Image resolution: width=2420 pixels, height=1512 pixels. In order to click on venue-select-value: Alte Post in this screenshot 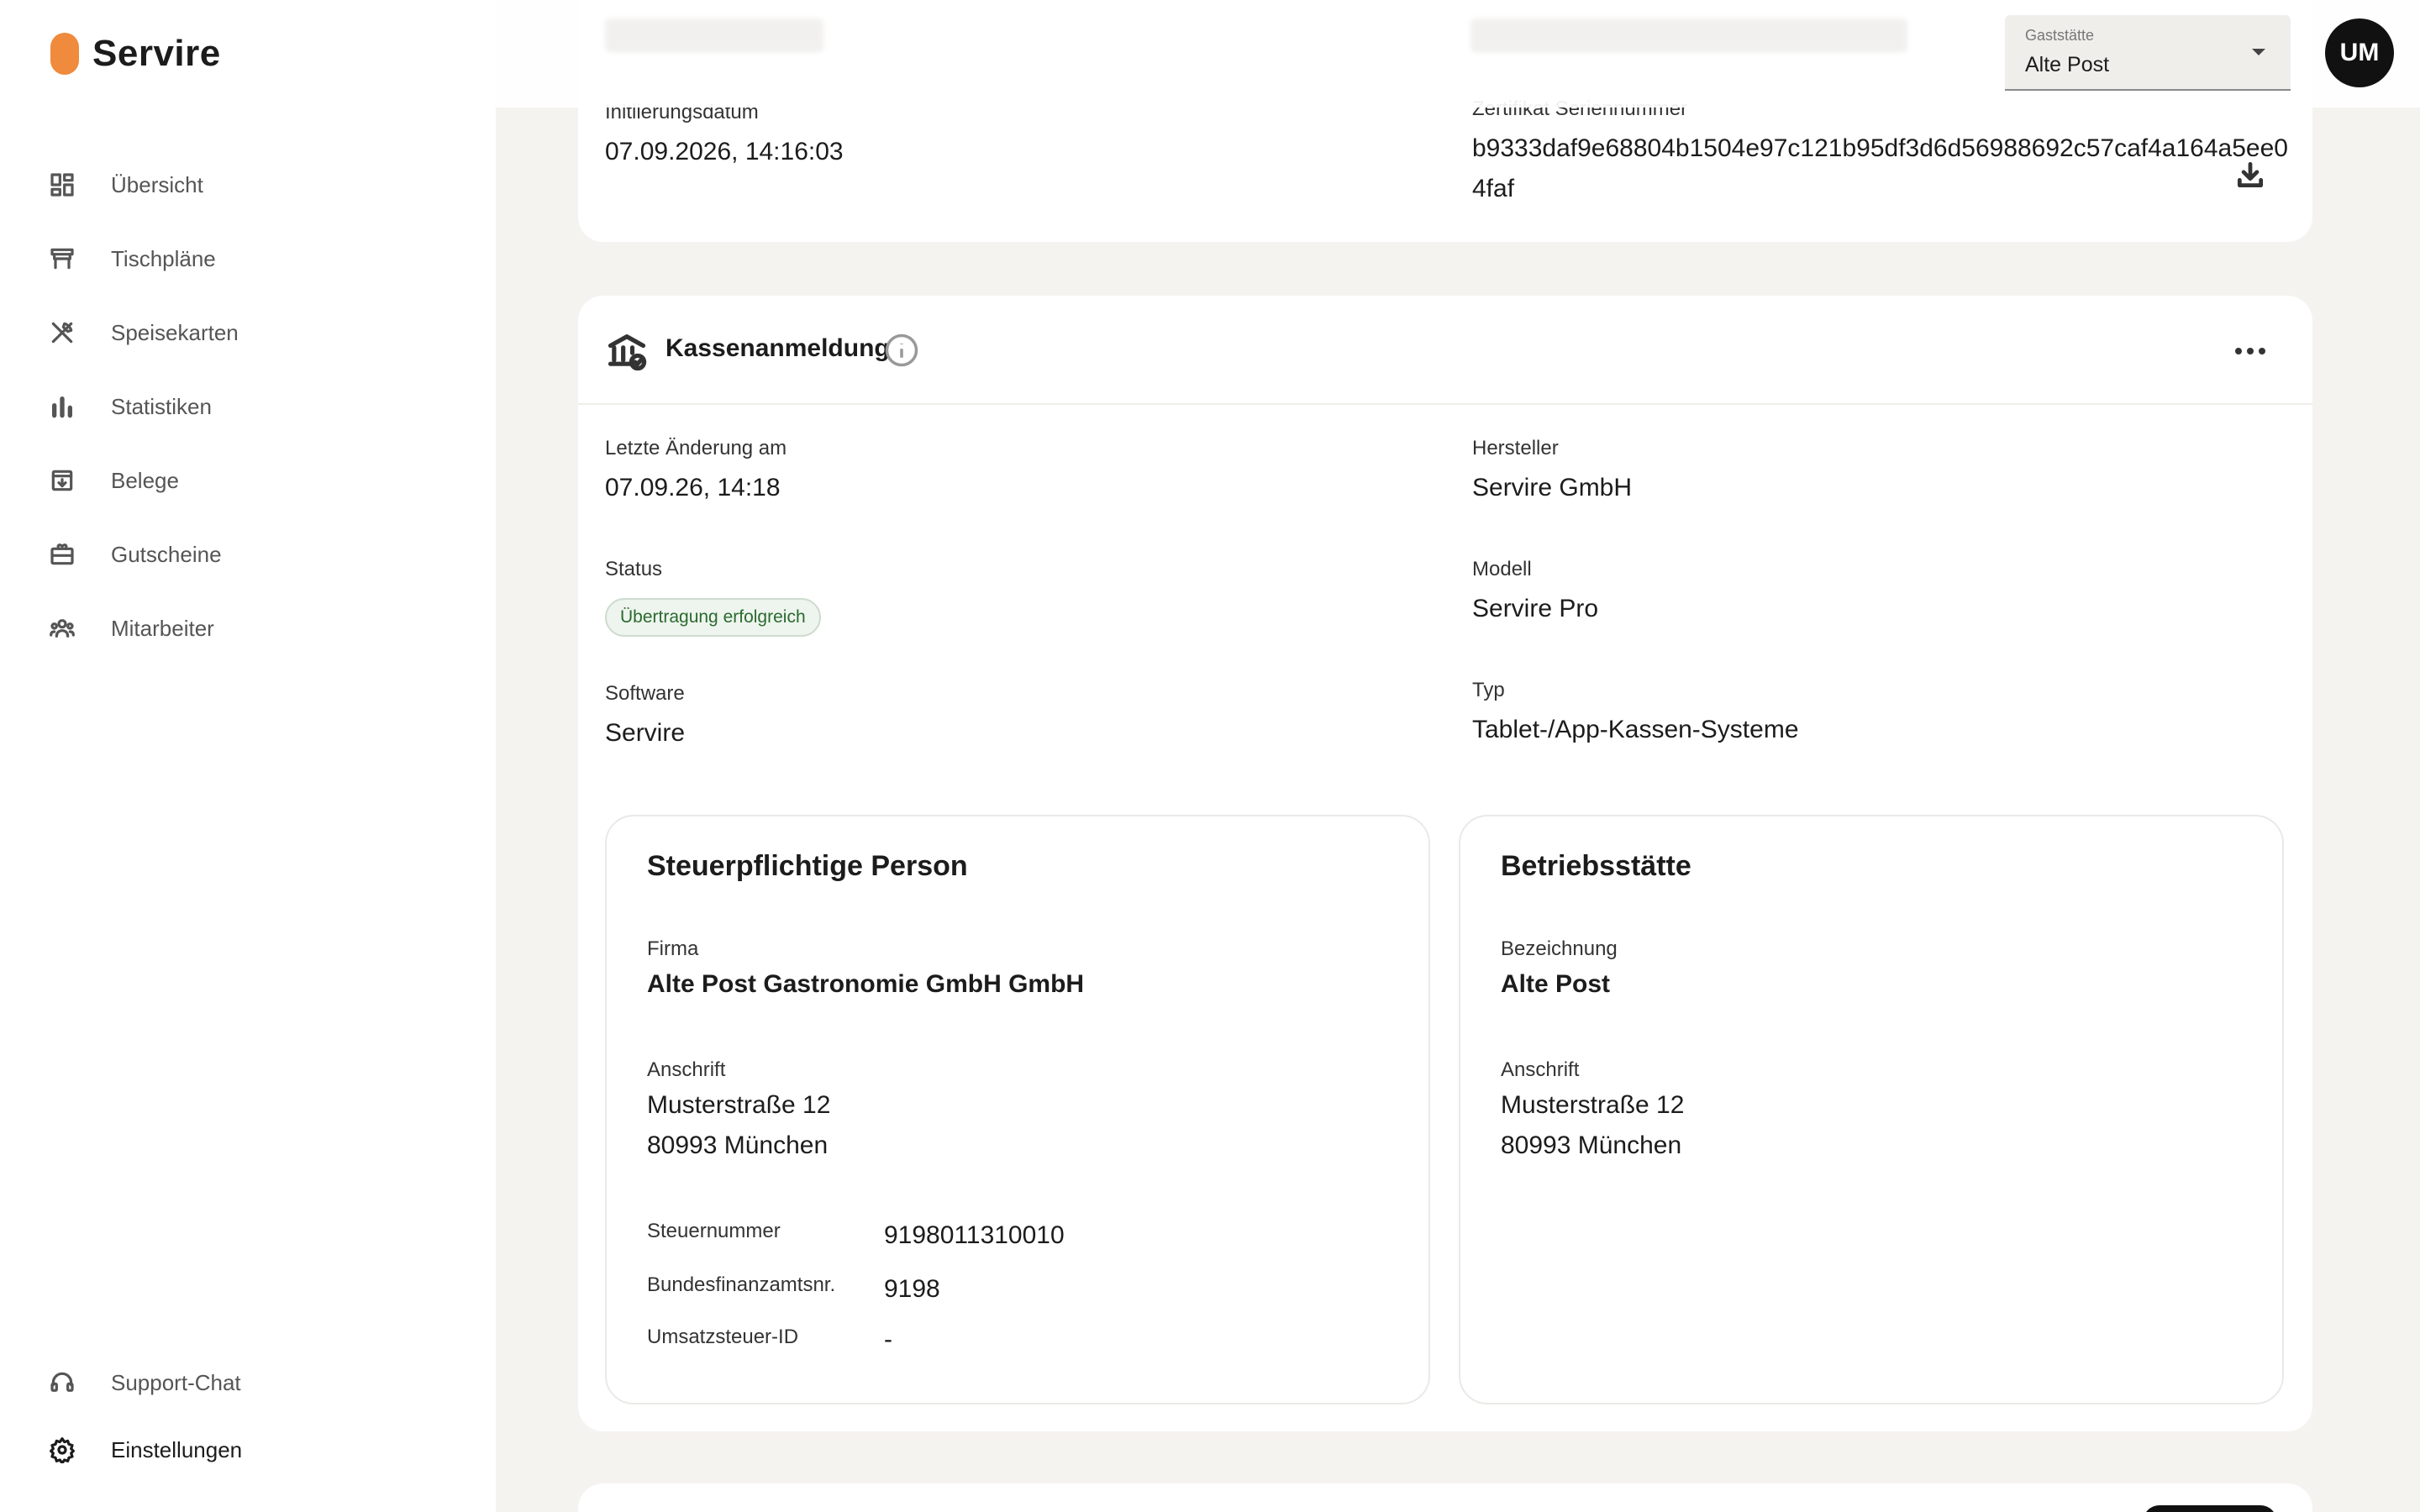, I will do `click(2067, 64)`.